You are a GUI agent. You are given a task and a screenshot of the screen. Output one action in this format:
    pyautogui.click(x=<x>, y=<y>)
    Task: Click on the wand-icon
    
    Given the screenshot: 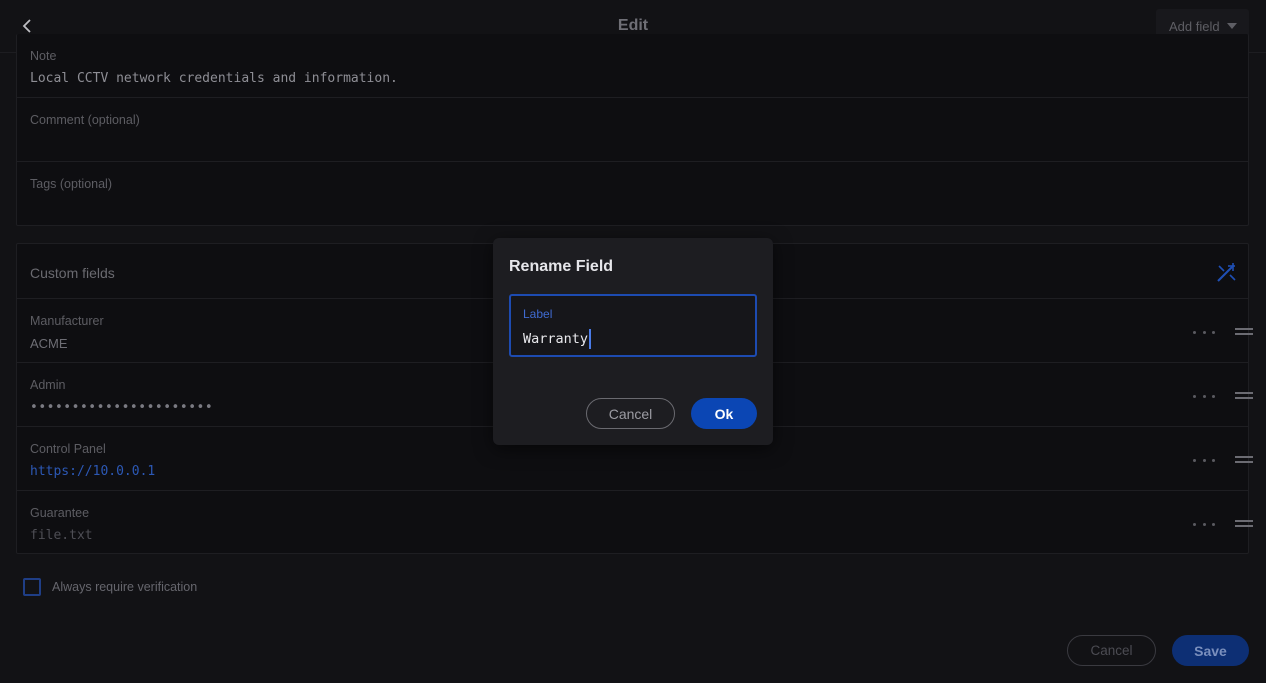 What is the action you would take?
    pyautogui.click(x=1226, y=272)
    